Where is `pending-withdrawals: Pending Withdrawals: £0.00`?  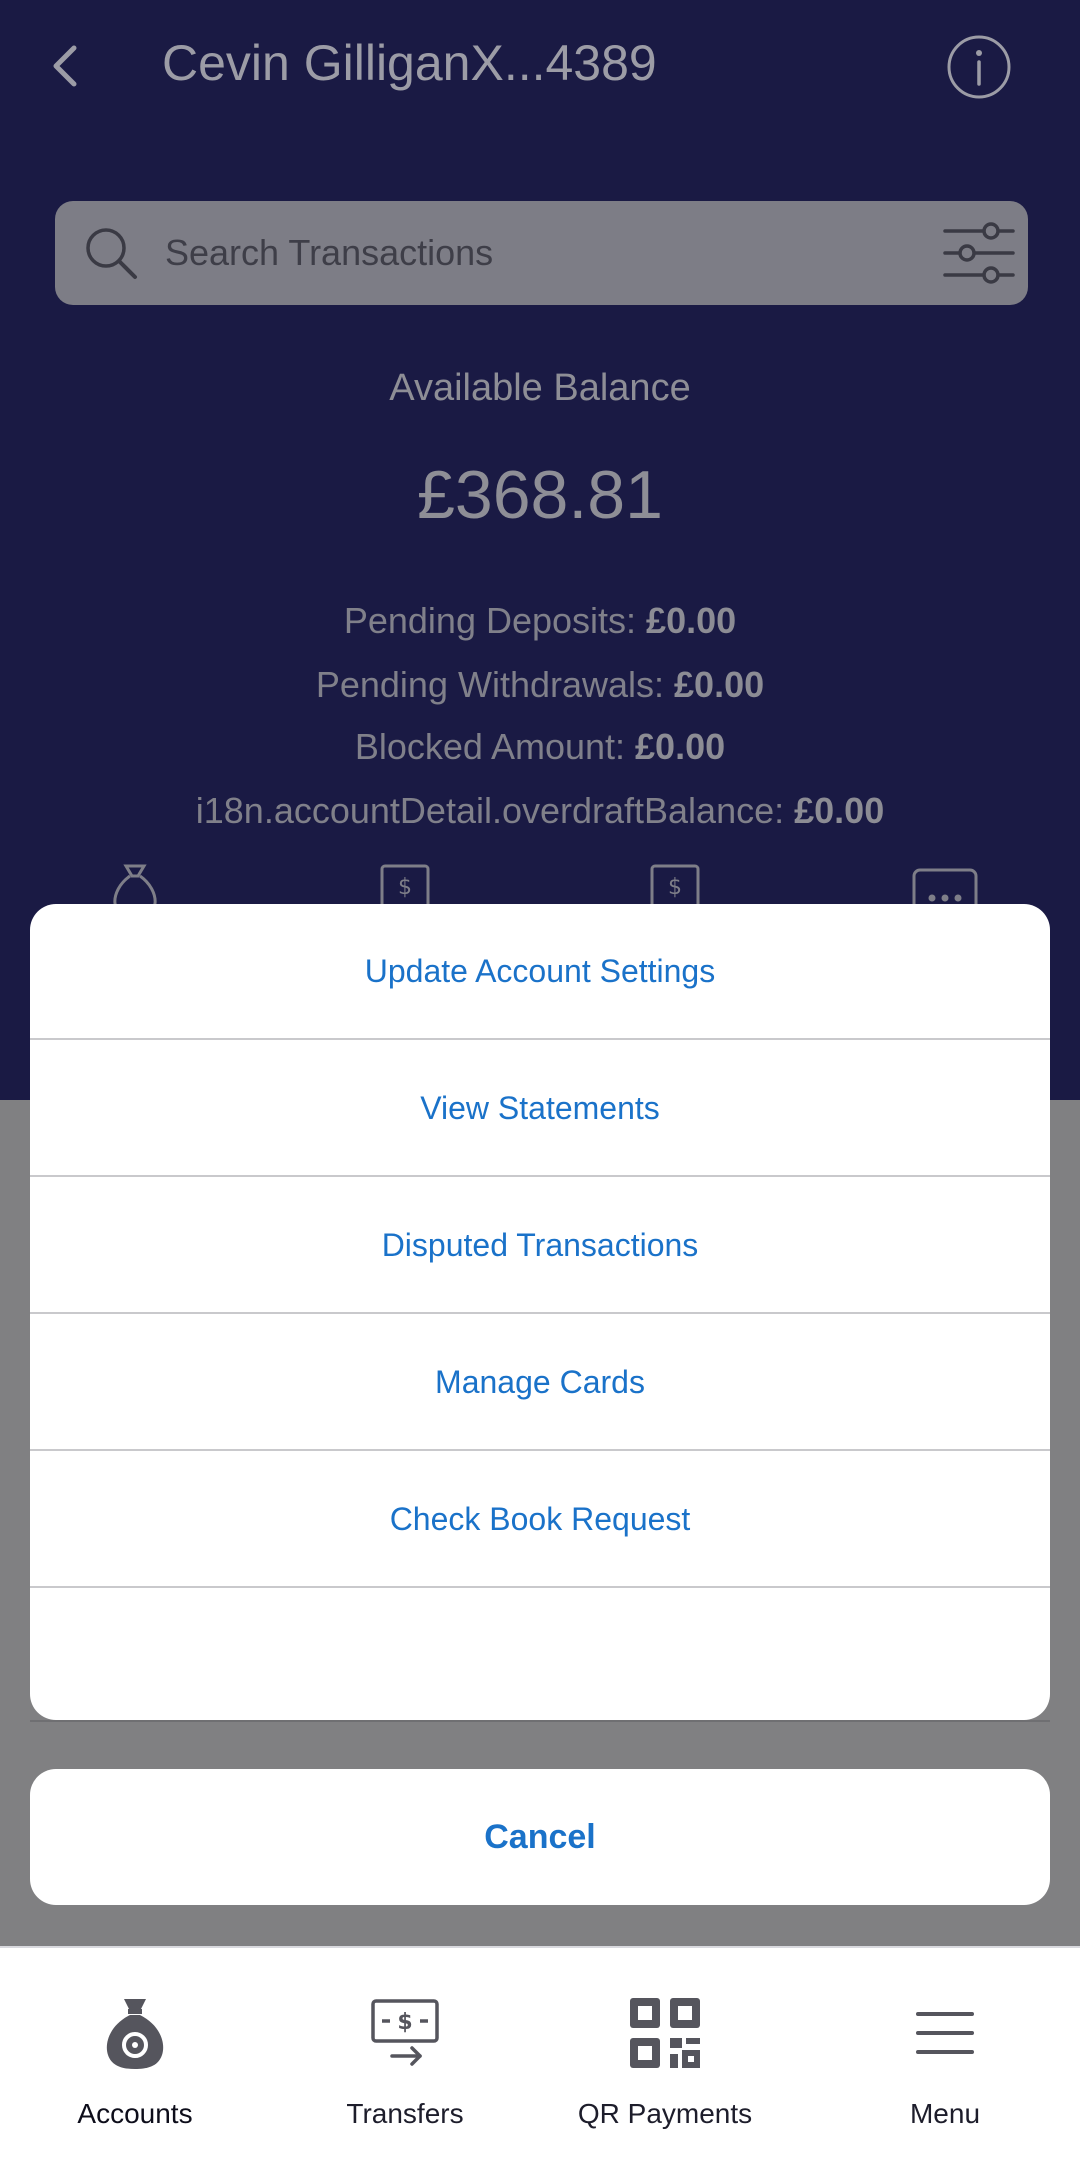
pending-withdrawals: Pending Withdrawals: £0.00 is located at coordinates (540, 685).